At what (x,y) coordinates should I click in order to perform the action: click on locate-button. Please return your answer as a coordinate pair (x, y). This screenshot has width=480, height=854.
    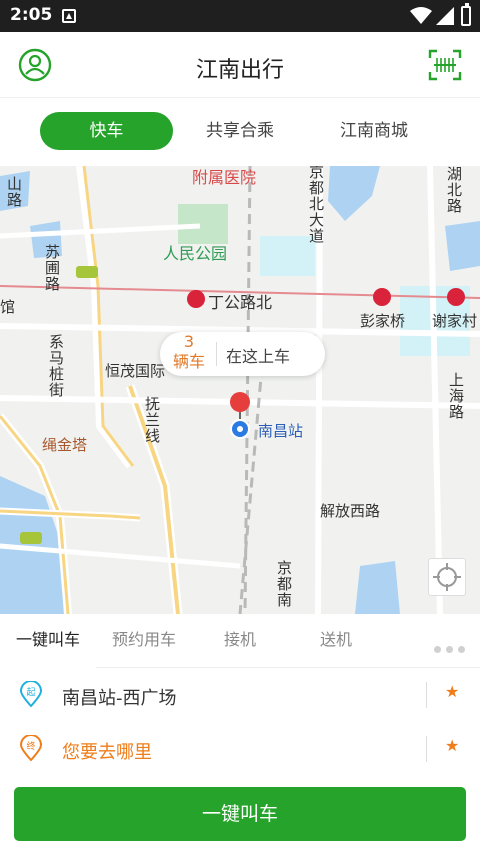
    Looking at the image, I should click on (447, 577).